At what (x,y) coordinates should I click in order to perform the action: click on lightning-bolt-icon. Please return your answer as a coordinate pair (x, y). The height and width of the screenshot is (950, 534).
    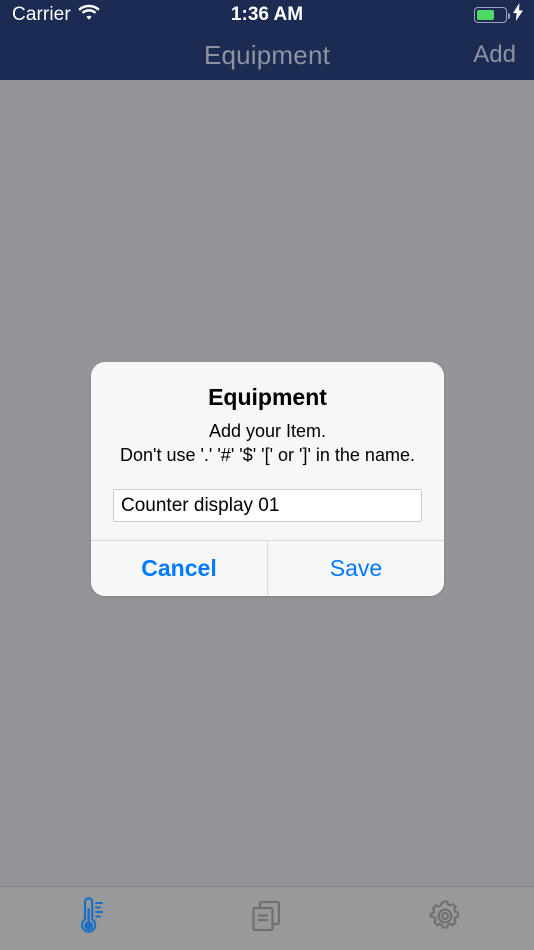
    Looking at the image, I should click on (518, 15).